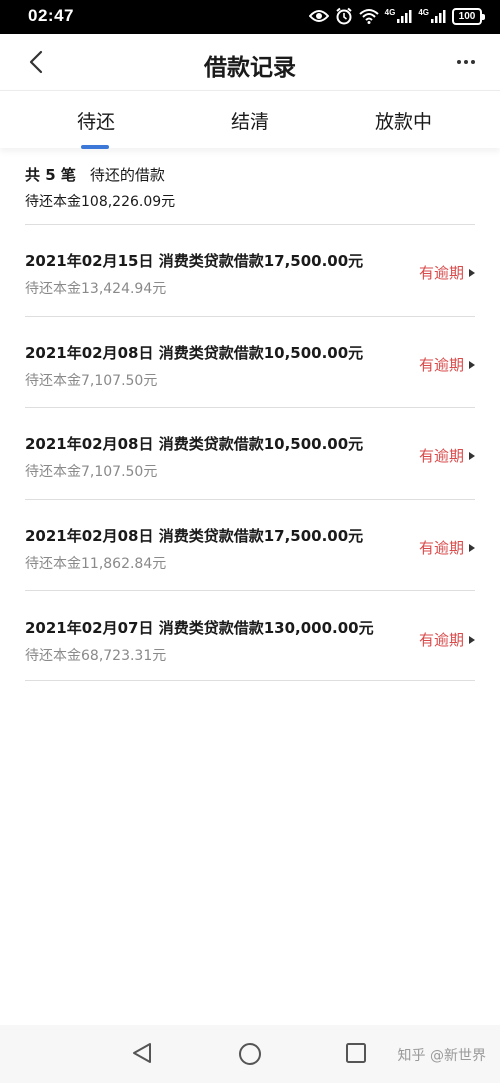 The height and width of the screenshot is (1083, 500). I want to click on system-nav-bar: 知乎 @新世界, so click(250, 1054).